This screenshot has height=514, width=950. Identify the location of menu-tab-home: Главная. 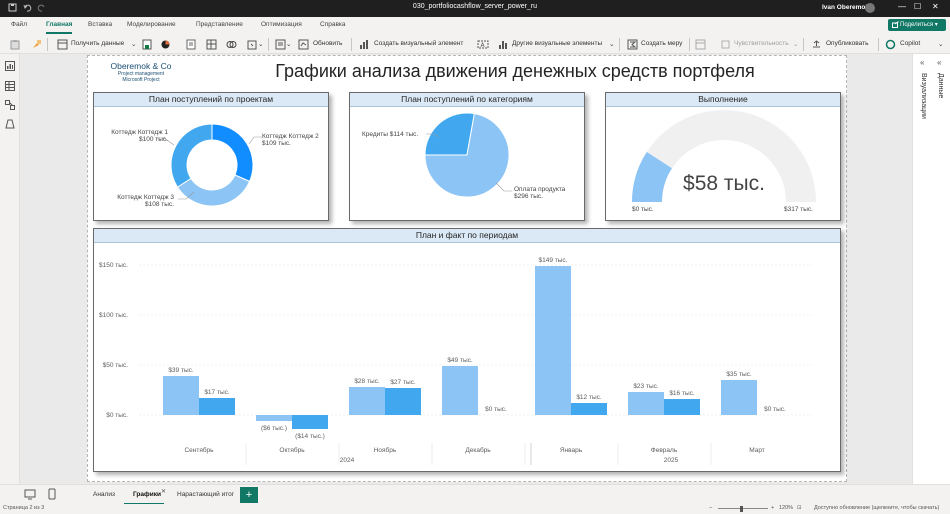
(59, 24).